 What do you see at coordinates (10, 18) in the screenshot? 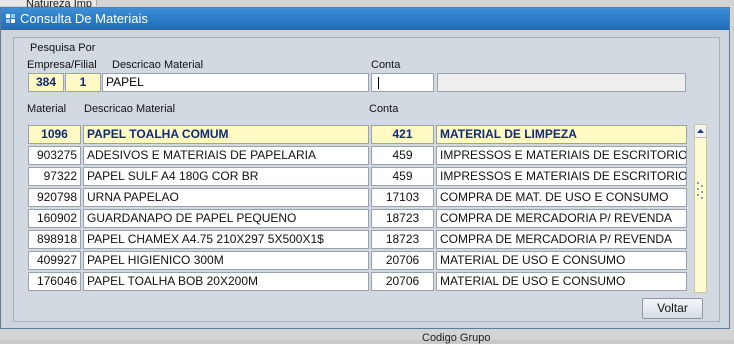
I see `window-icon` at bounding box center [10, 18].